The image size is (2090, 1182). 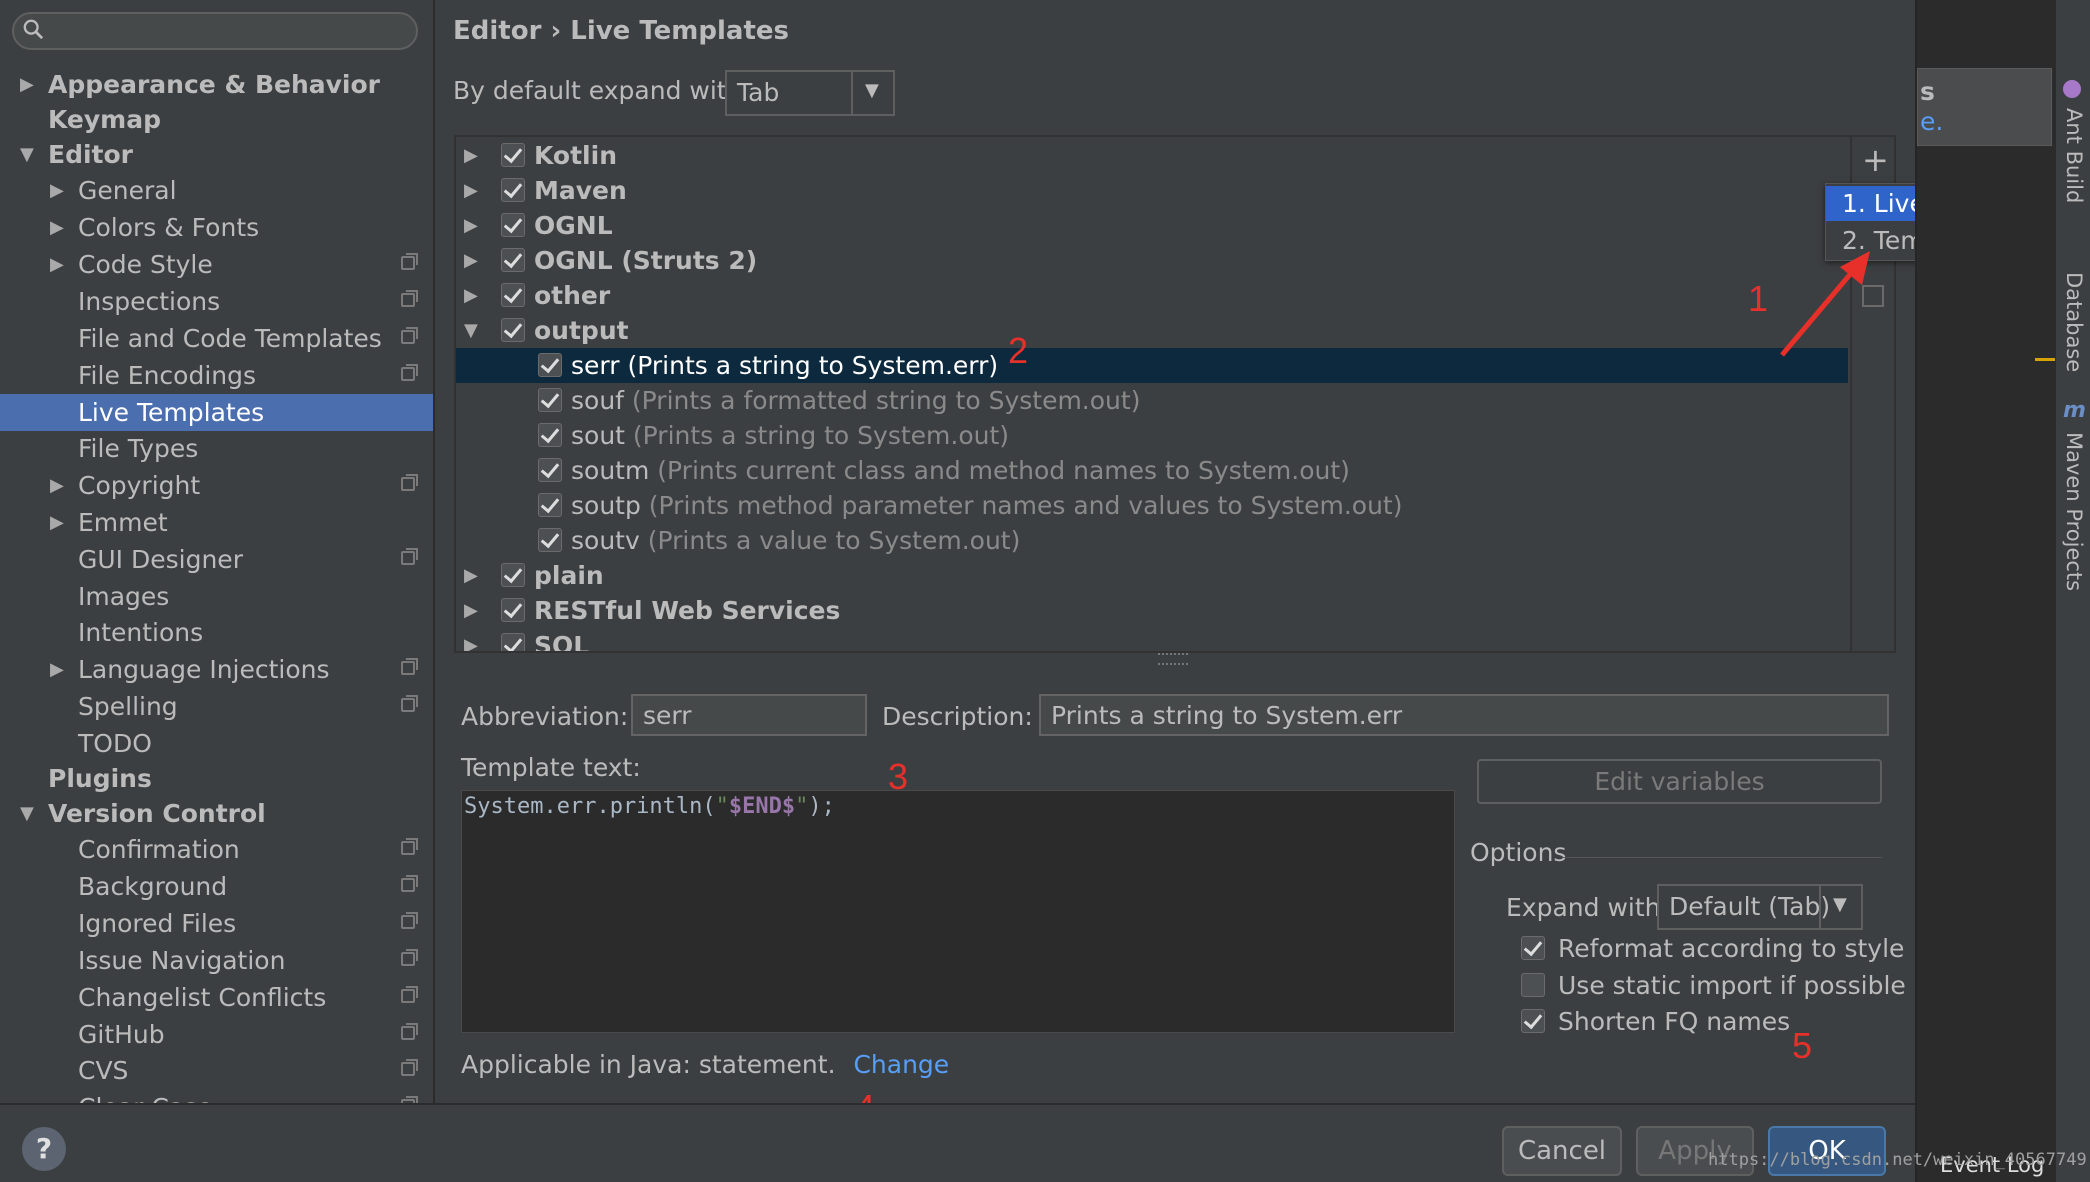 I want to click on tree-group-row: ▶ OGNL (Struts 2), so click(x=1152, y=260).